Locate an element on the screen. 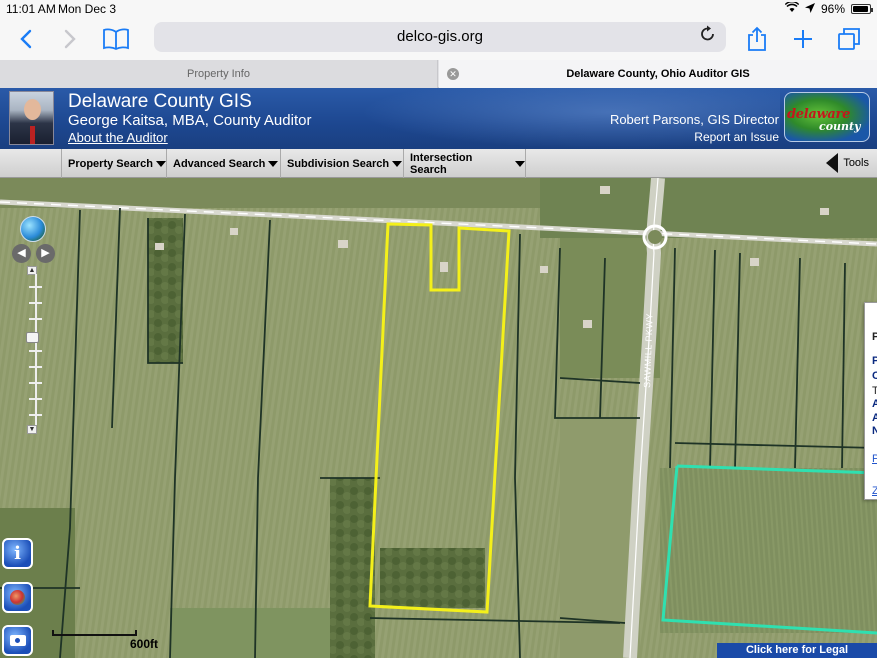 This screenshot has width=877, height=658. tab-label: Delaware County, Ohio Auditor GIS is located at coordinates (658, 74).